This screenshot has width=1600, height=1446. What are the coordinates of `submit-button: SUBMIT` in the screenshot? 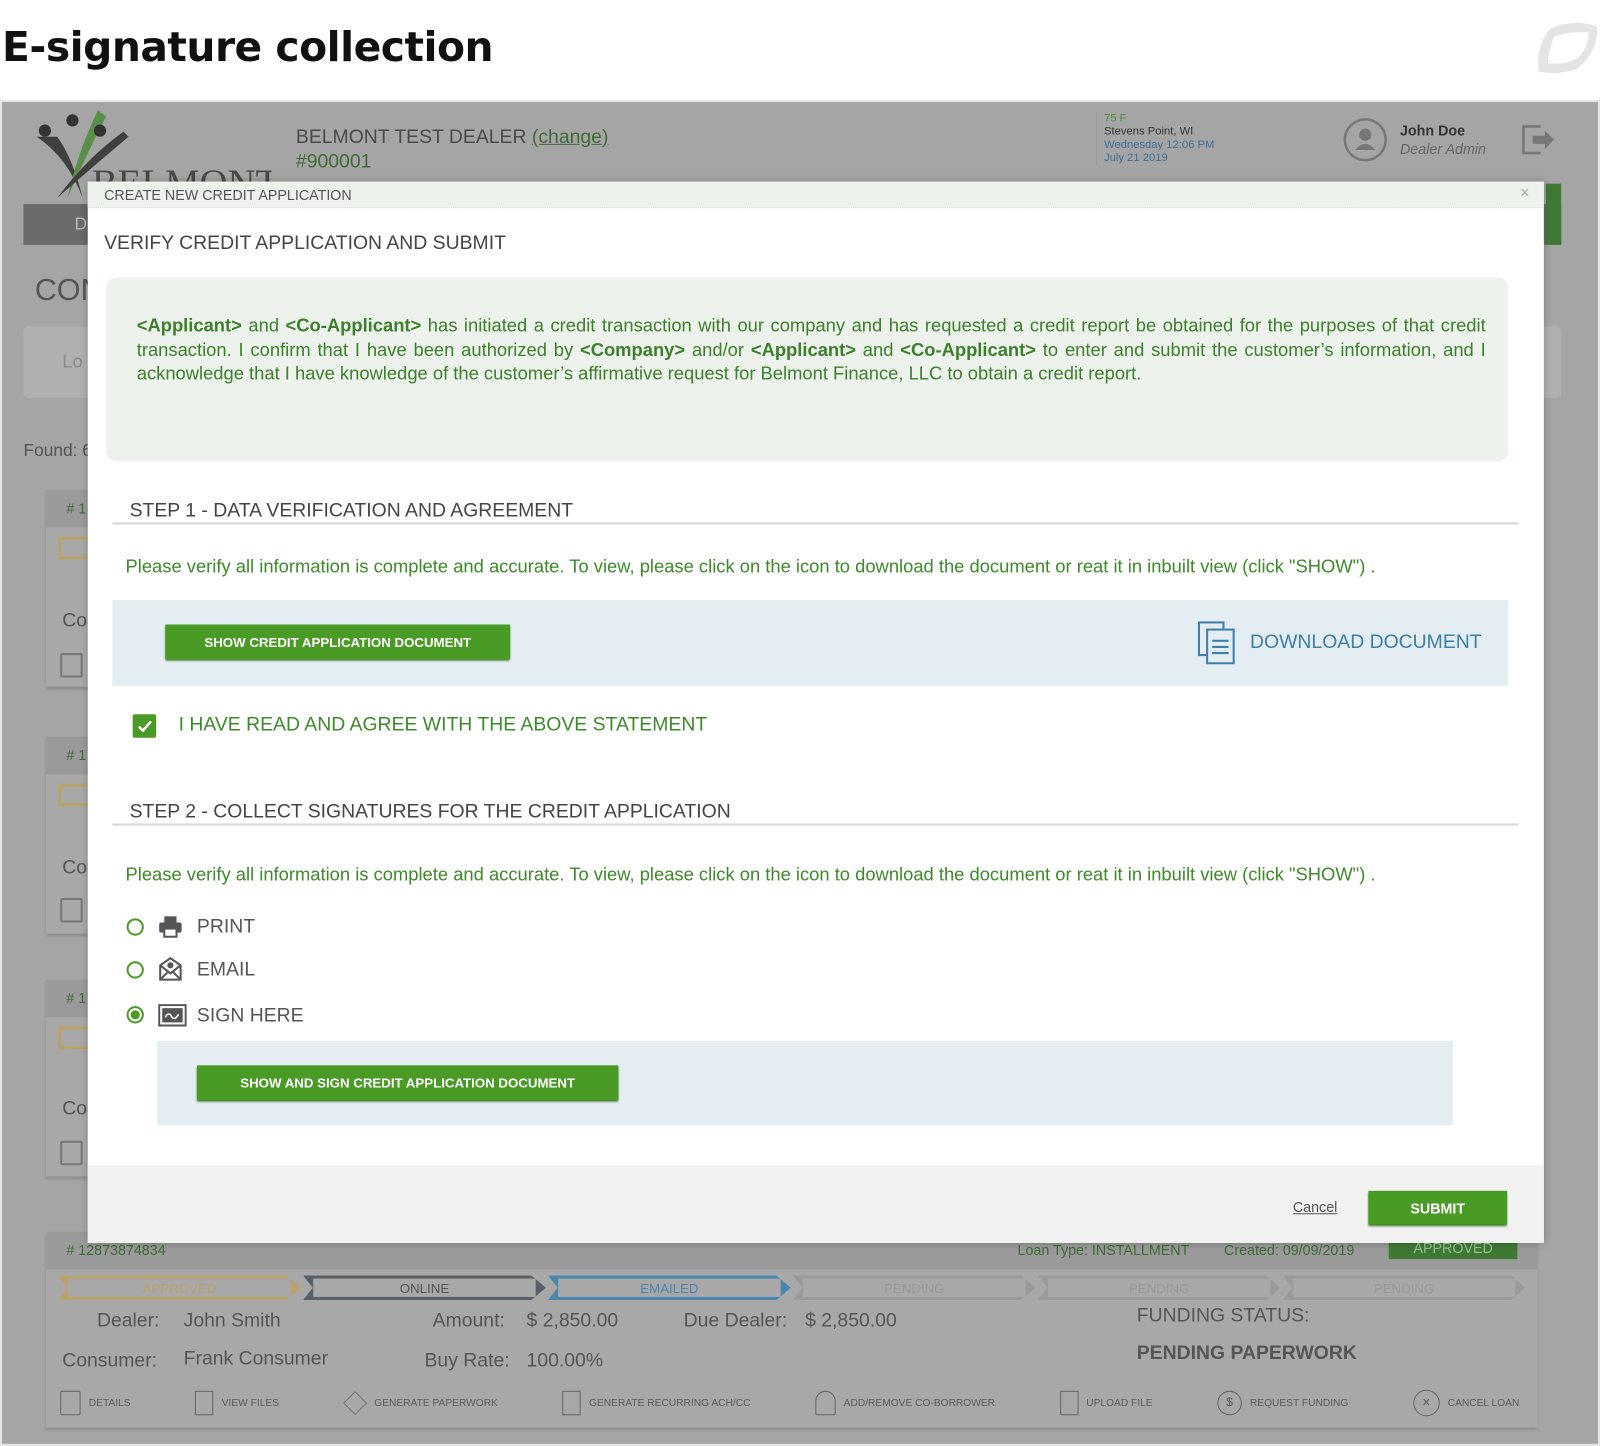 It's located at (1438, 1207).